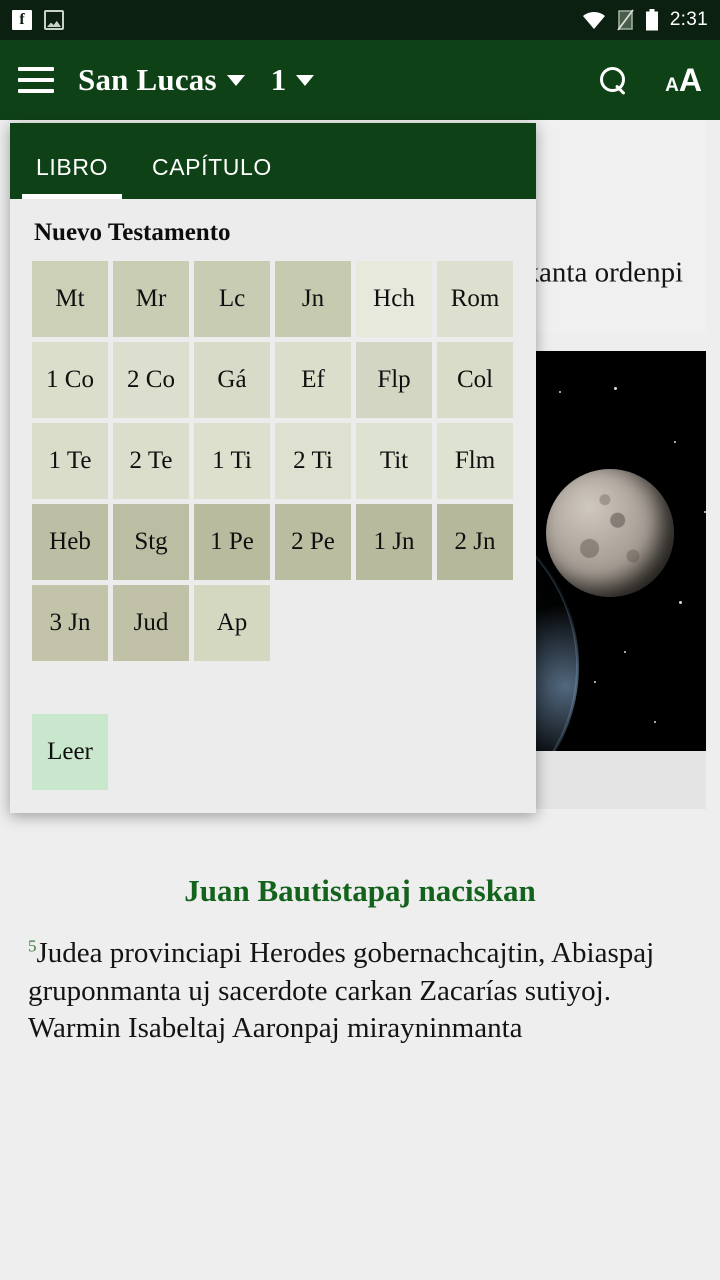 This screenshot has width=720, height=1280. What do you see at coordinates (683, 80) in the screenshot?
I see `font-size-icon: AA` at bounding box center [683, 80].